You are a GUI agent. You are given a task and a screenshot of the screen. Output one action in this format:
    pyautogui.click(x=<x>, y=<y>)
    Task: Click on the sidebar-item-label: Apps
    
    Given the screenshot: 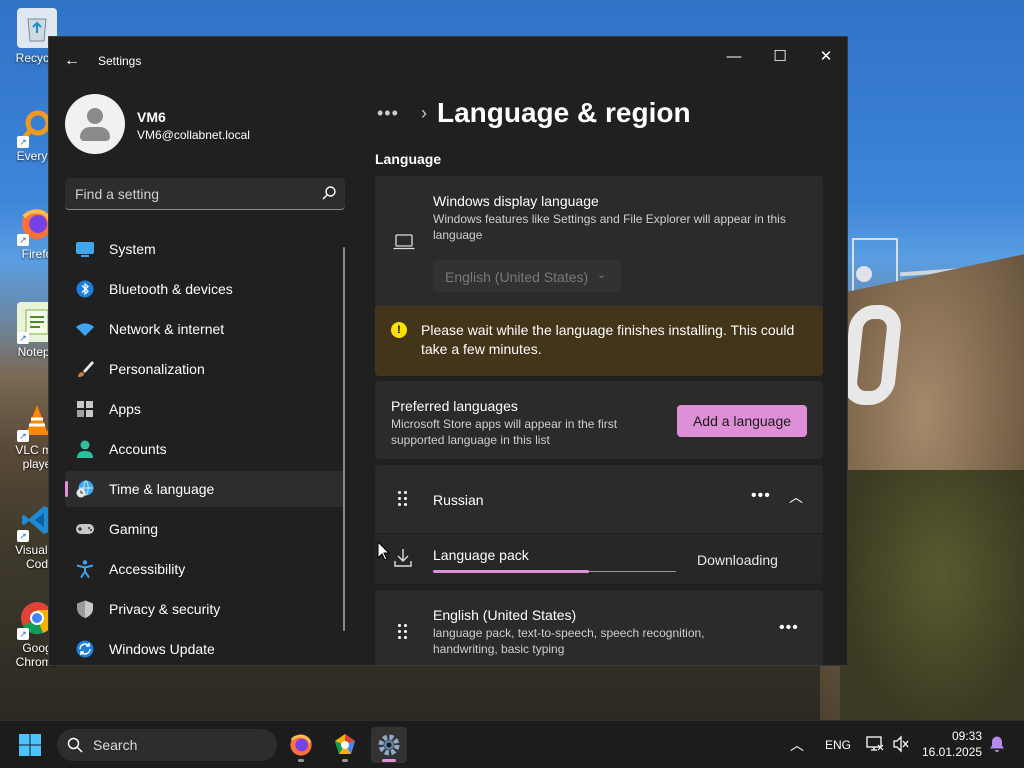 What is the action you would take?
    pyautogui.click(x=125, y=409)
    